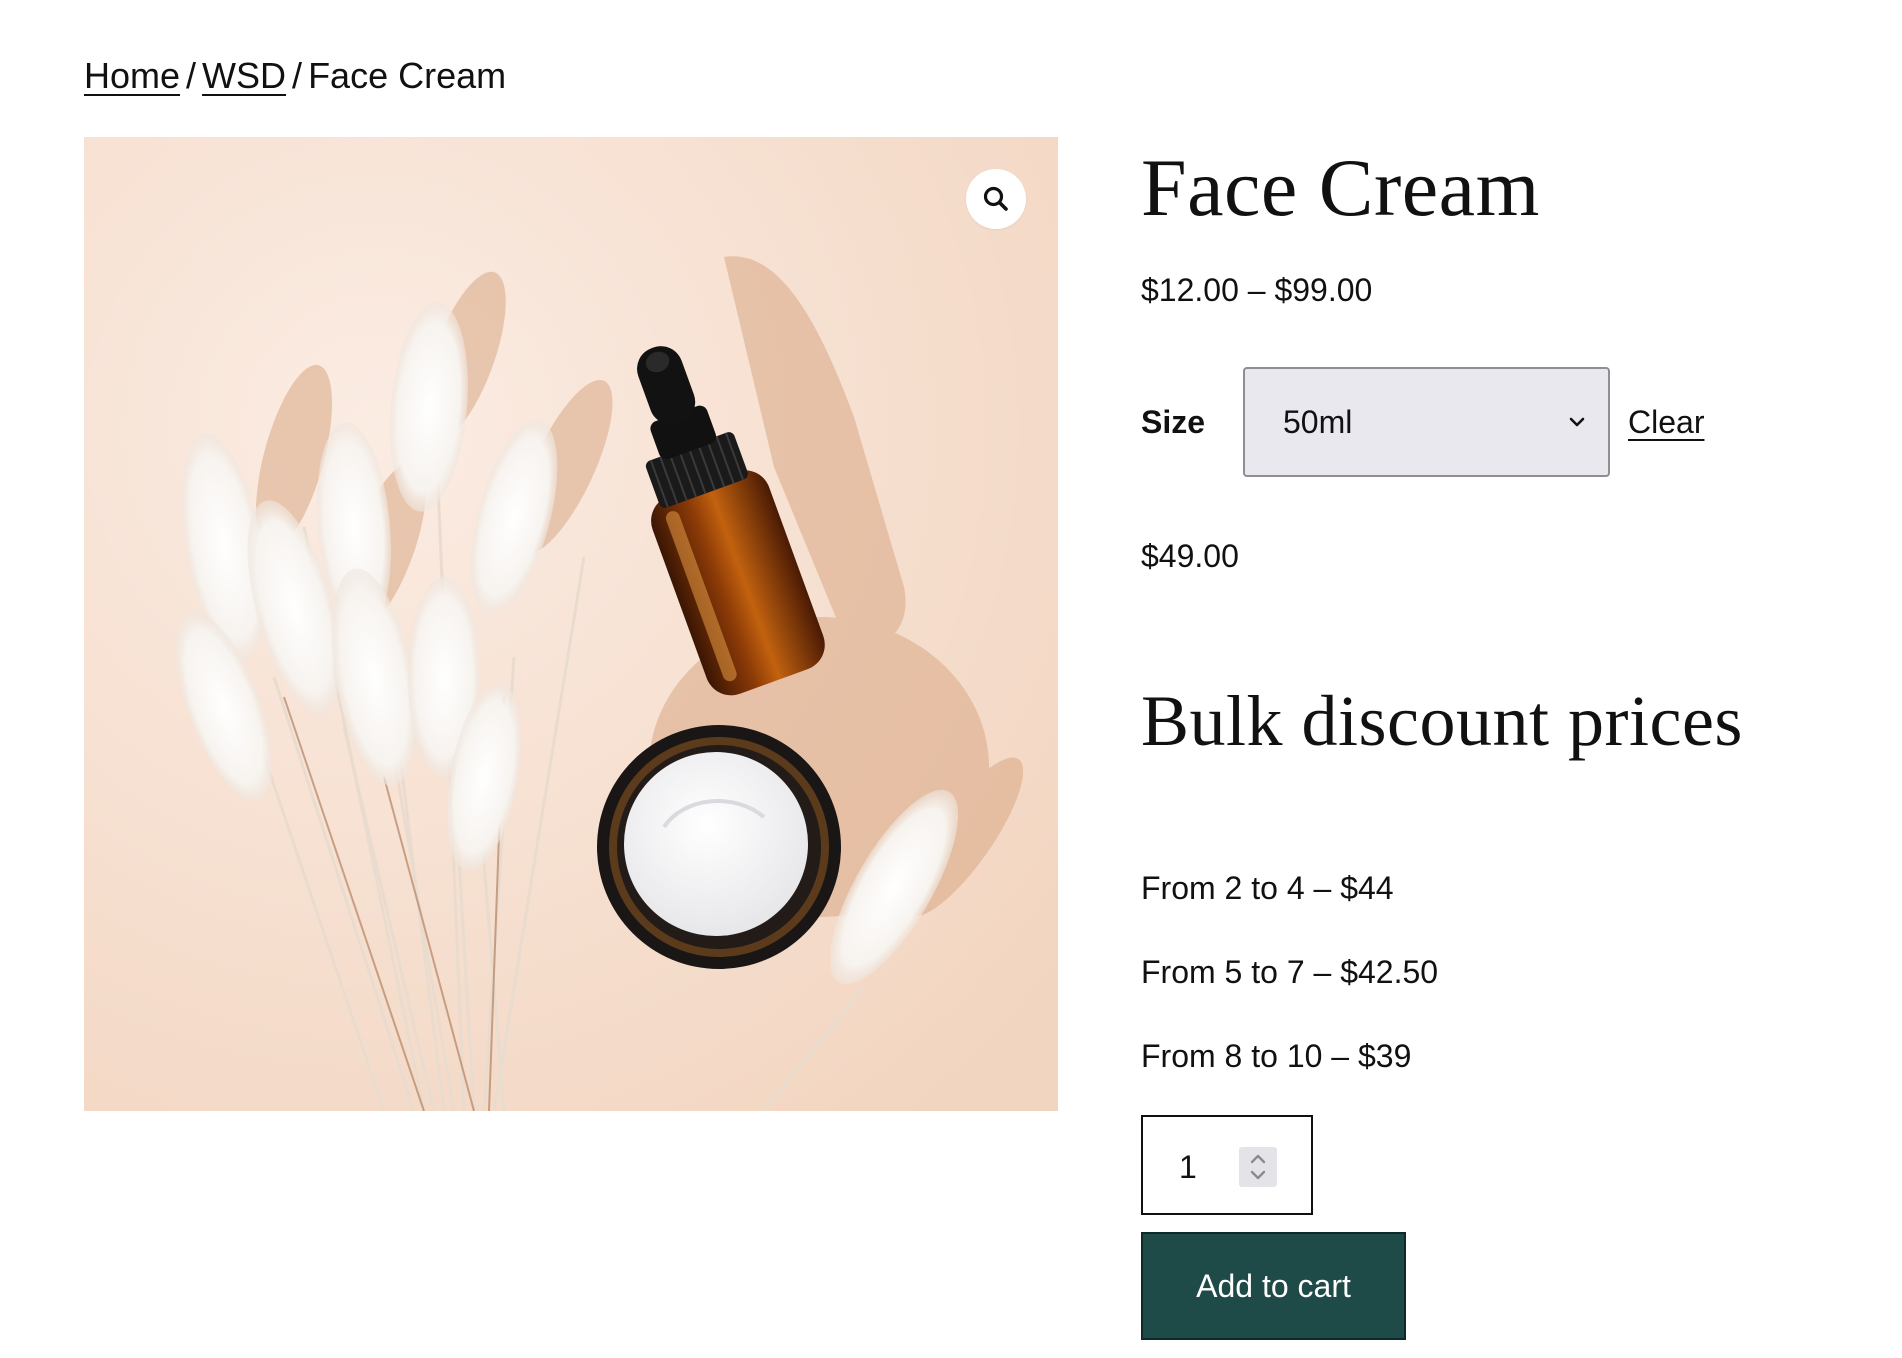 The height and width of the screenshot is (1358, 1902). Describe the element at coordinates (1666, 422) in the screenshot. I see `clear-variation-link: Clear` at that location.